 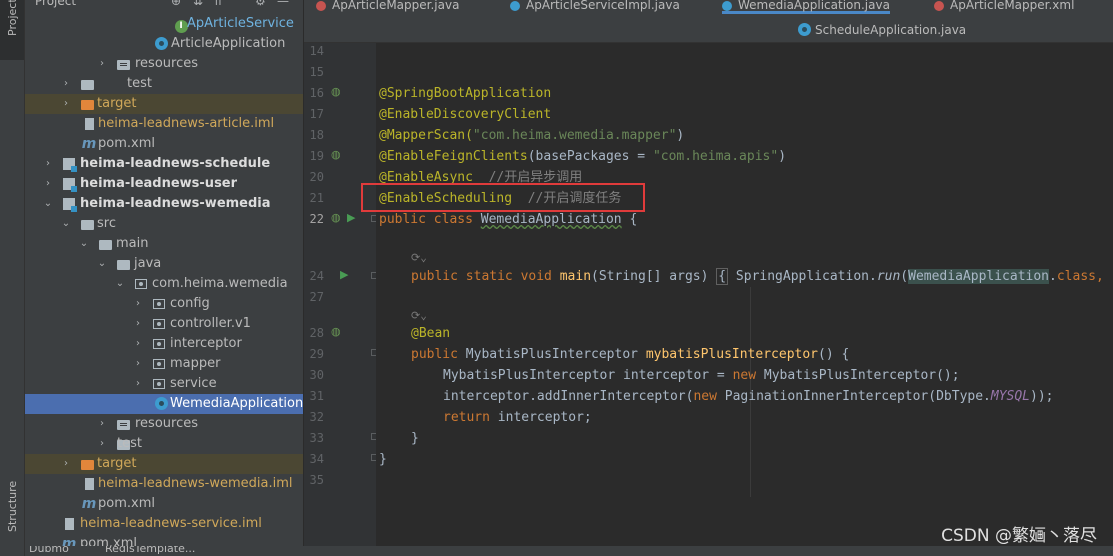 What do you see at coordinates (164, 244) in the screenshot?
I see `tree-item: ⌄ main` at bounding box center [164, 244].